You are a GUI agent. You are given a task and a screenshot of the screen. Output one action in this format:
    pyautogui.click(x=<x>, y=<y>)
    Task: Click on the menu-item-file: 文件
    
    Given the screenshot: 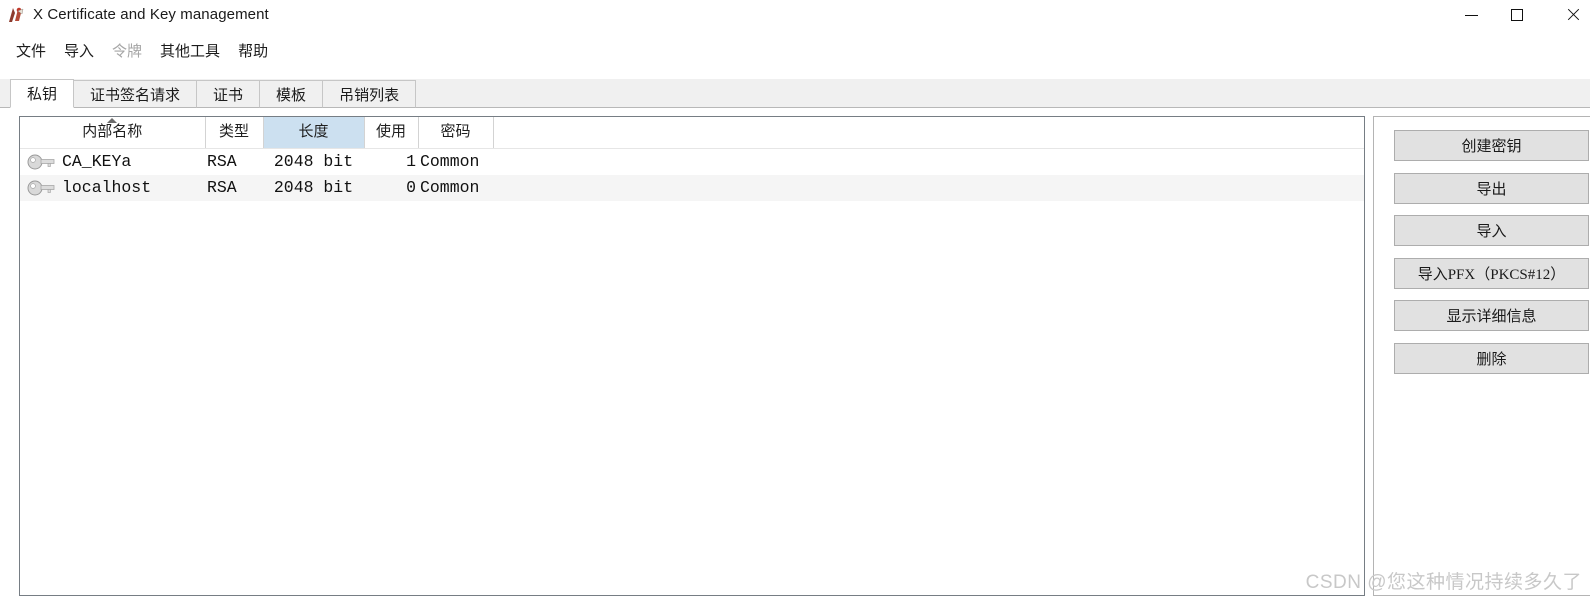 What is the action you would take?
    pyautogui.click(x=31, y=52)
    